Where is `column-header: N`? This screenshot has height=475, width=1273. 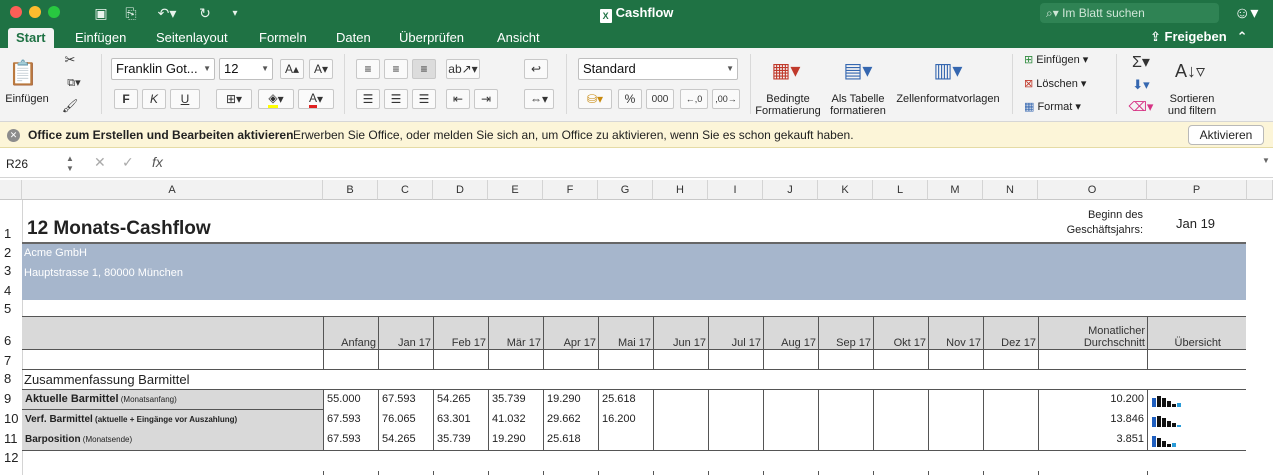
column-header: N is located at coordinates (1010, 190).